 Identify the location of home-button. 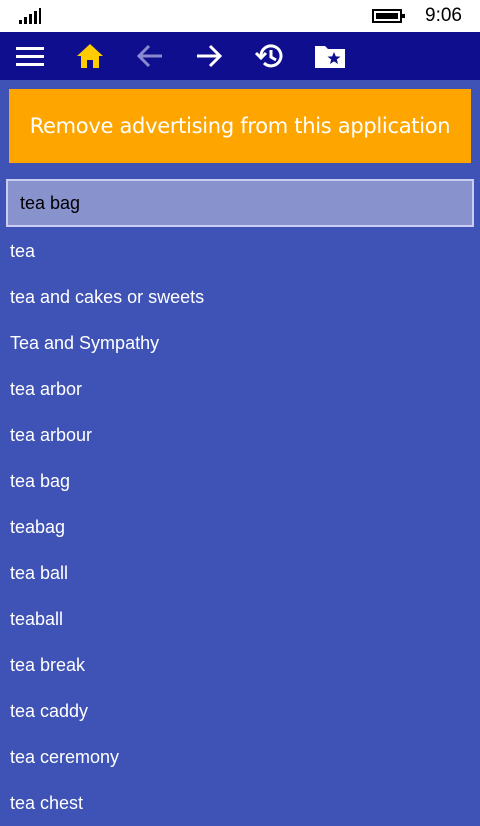
(90, 56).